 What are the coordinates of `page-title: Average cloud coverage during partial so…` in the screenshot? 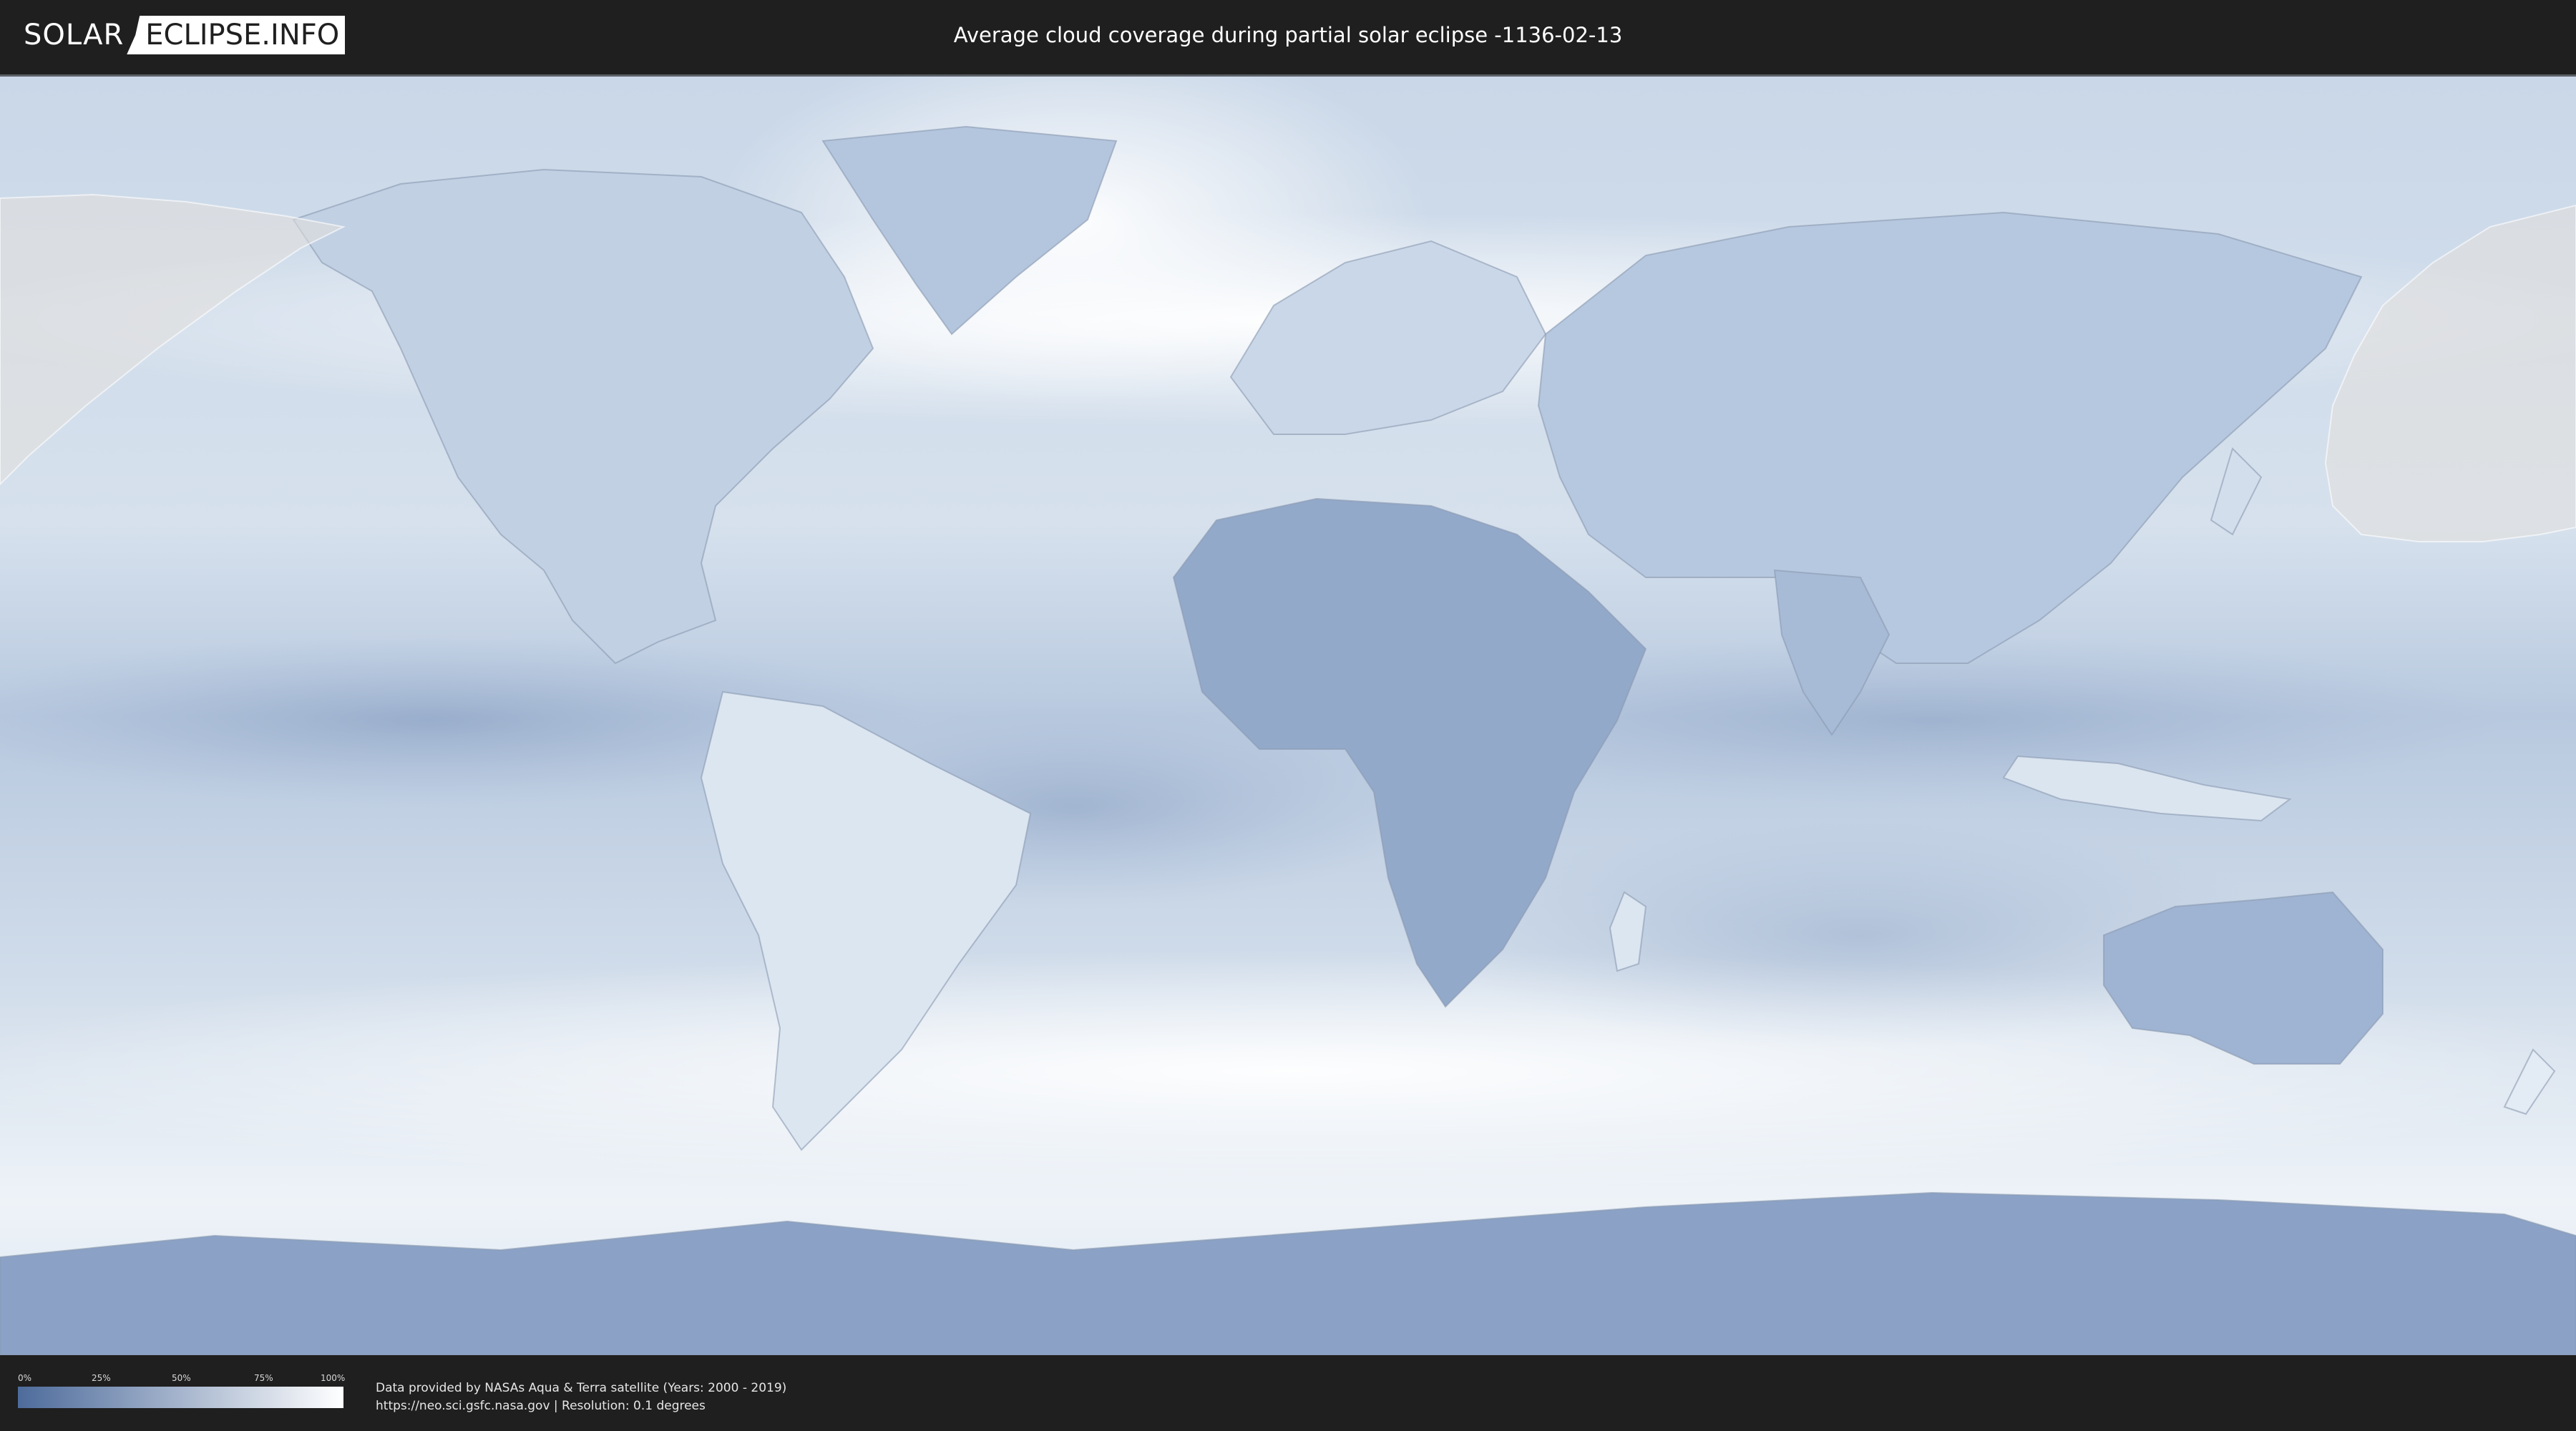 It's located at (1288, 35).